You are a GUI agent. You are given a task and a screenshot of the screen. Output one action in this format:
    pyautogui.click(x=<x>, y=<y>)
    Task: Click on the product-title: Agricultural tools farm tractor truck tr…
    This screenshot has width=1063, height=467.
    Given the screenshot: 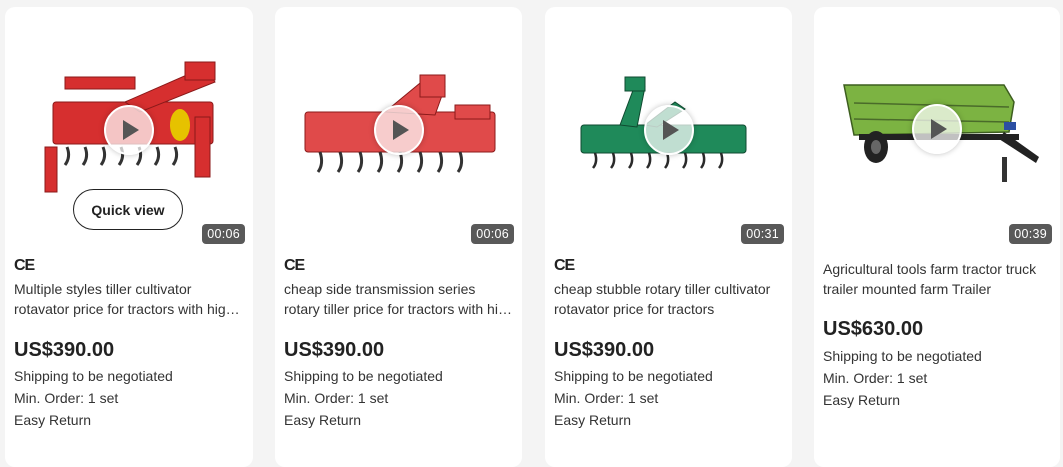 What is the action you would take?
    pyautogui.click(x=937, y=279)
    